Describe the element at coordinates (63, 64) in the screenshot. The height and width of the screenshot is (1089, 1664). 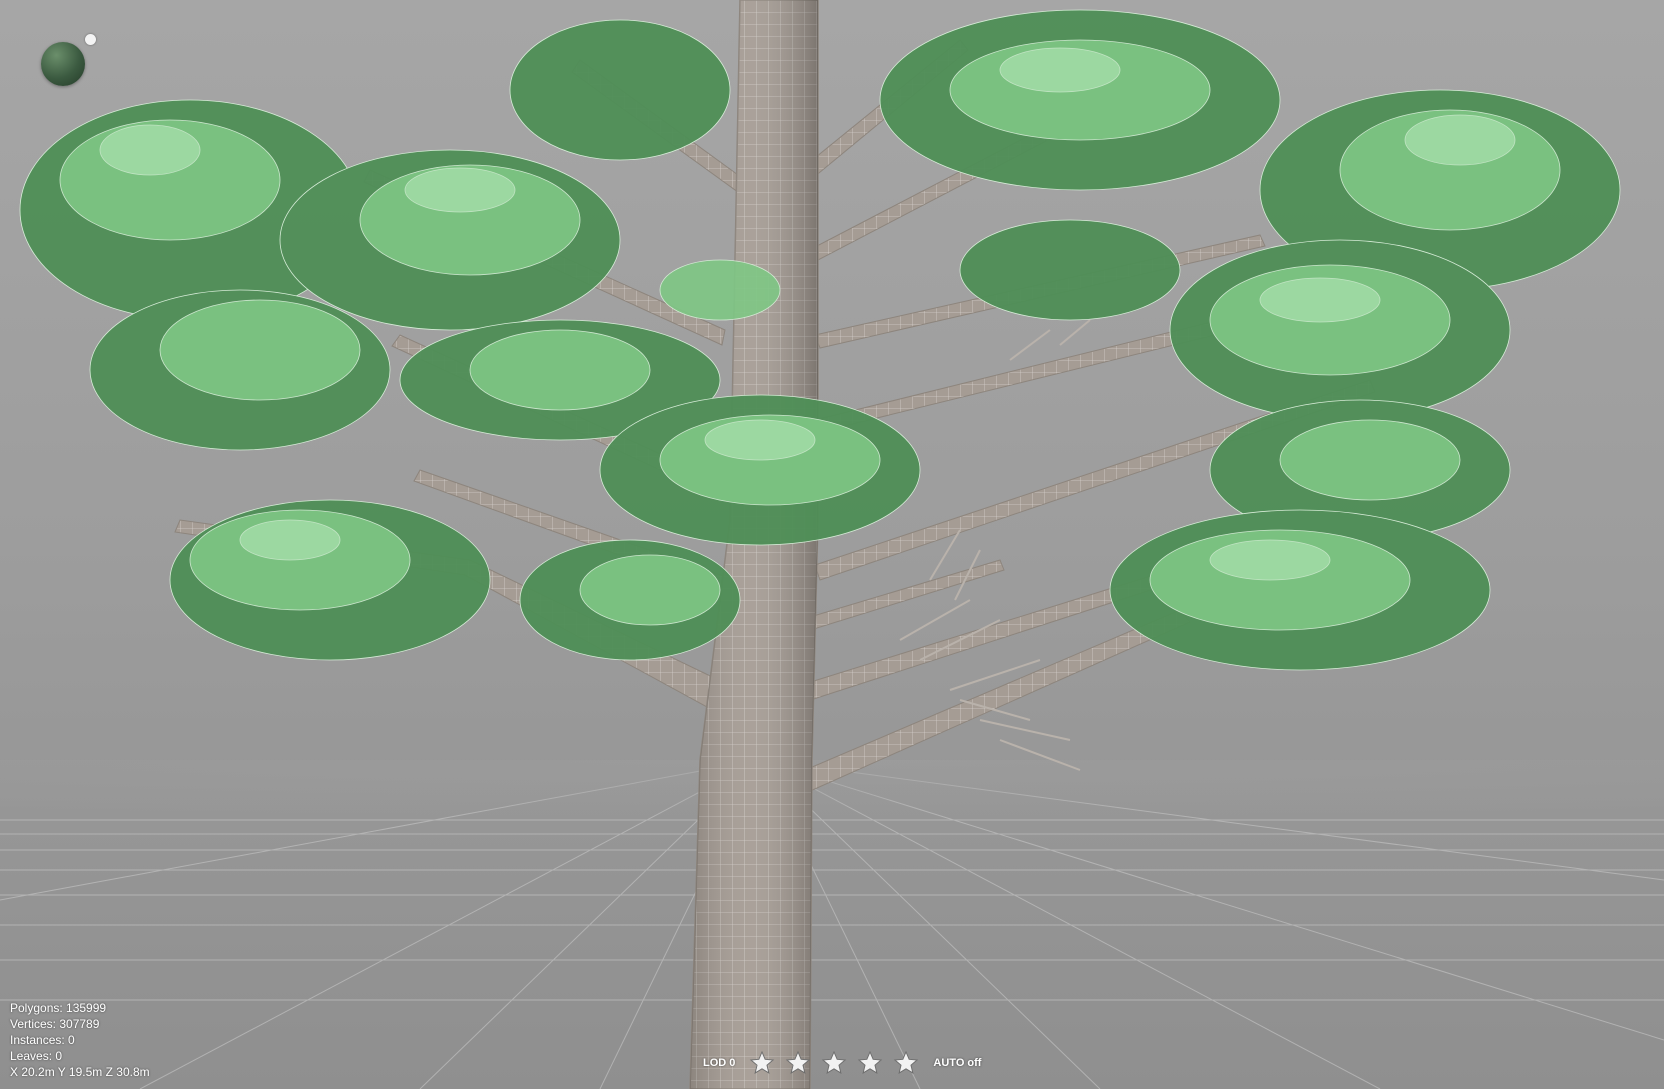
I see `light-sphere-icon` at that location.